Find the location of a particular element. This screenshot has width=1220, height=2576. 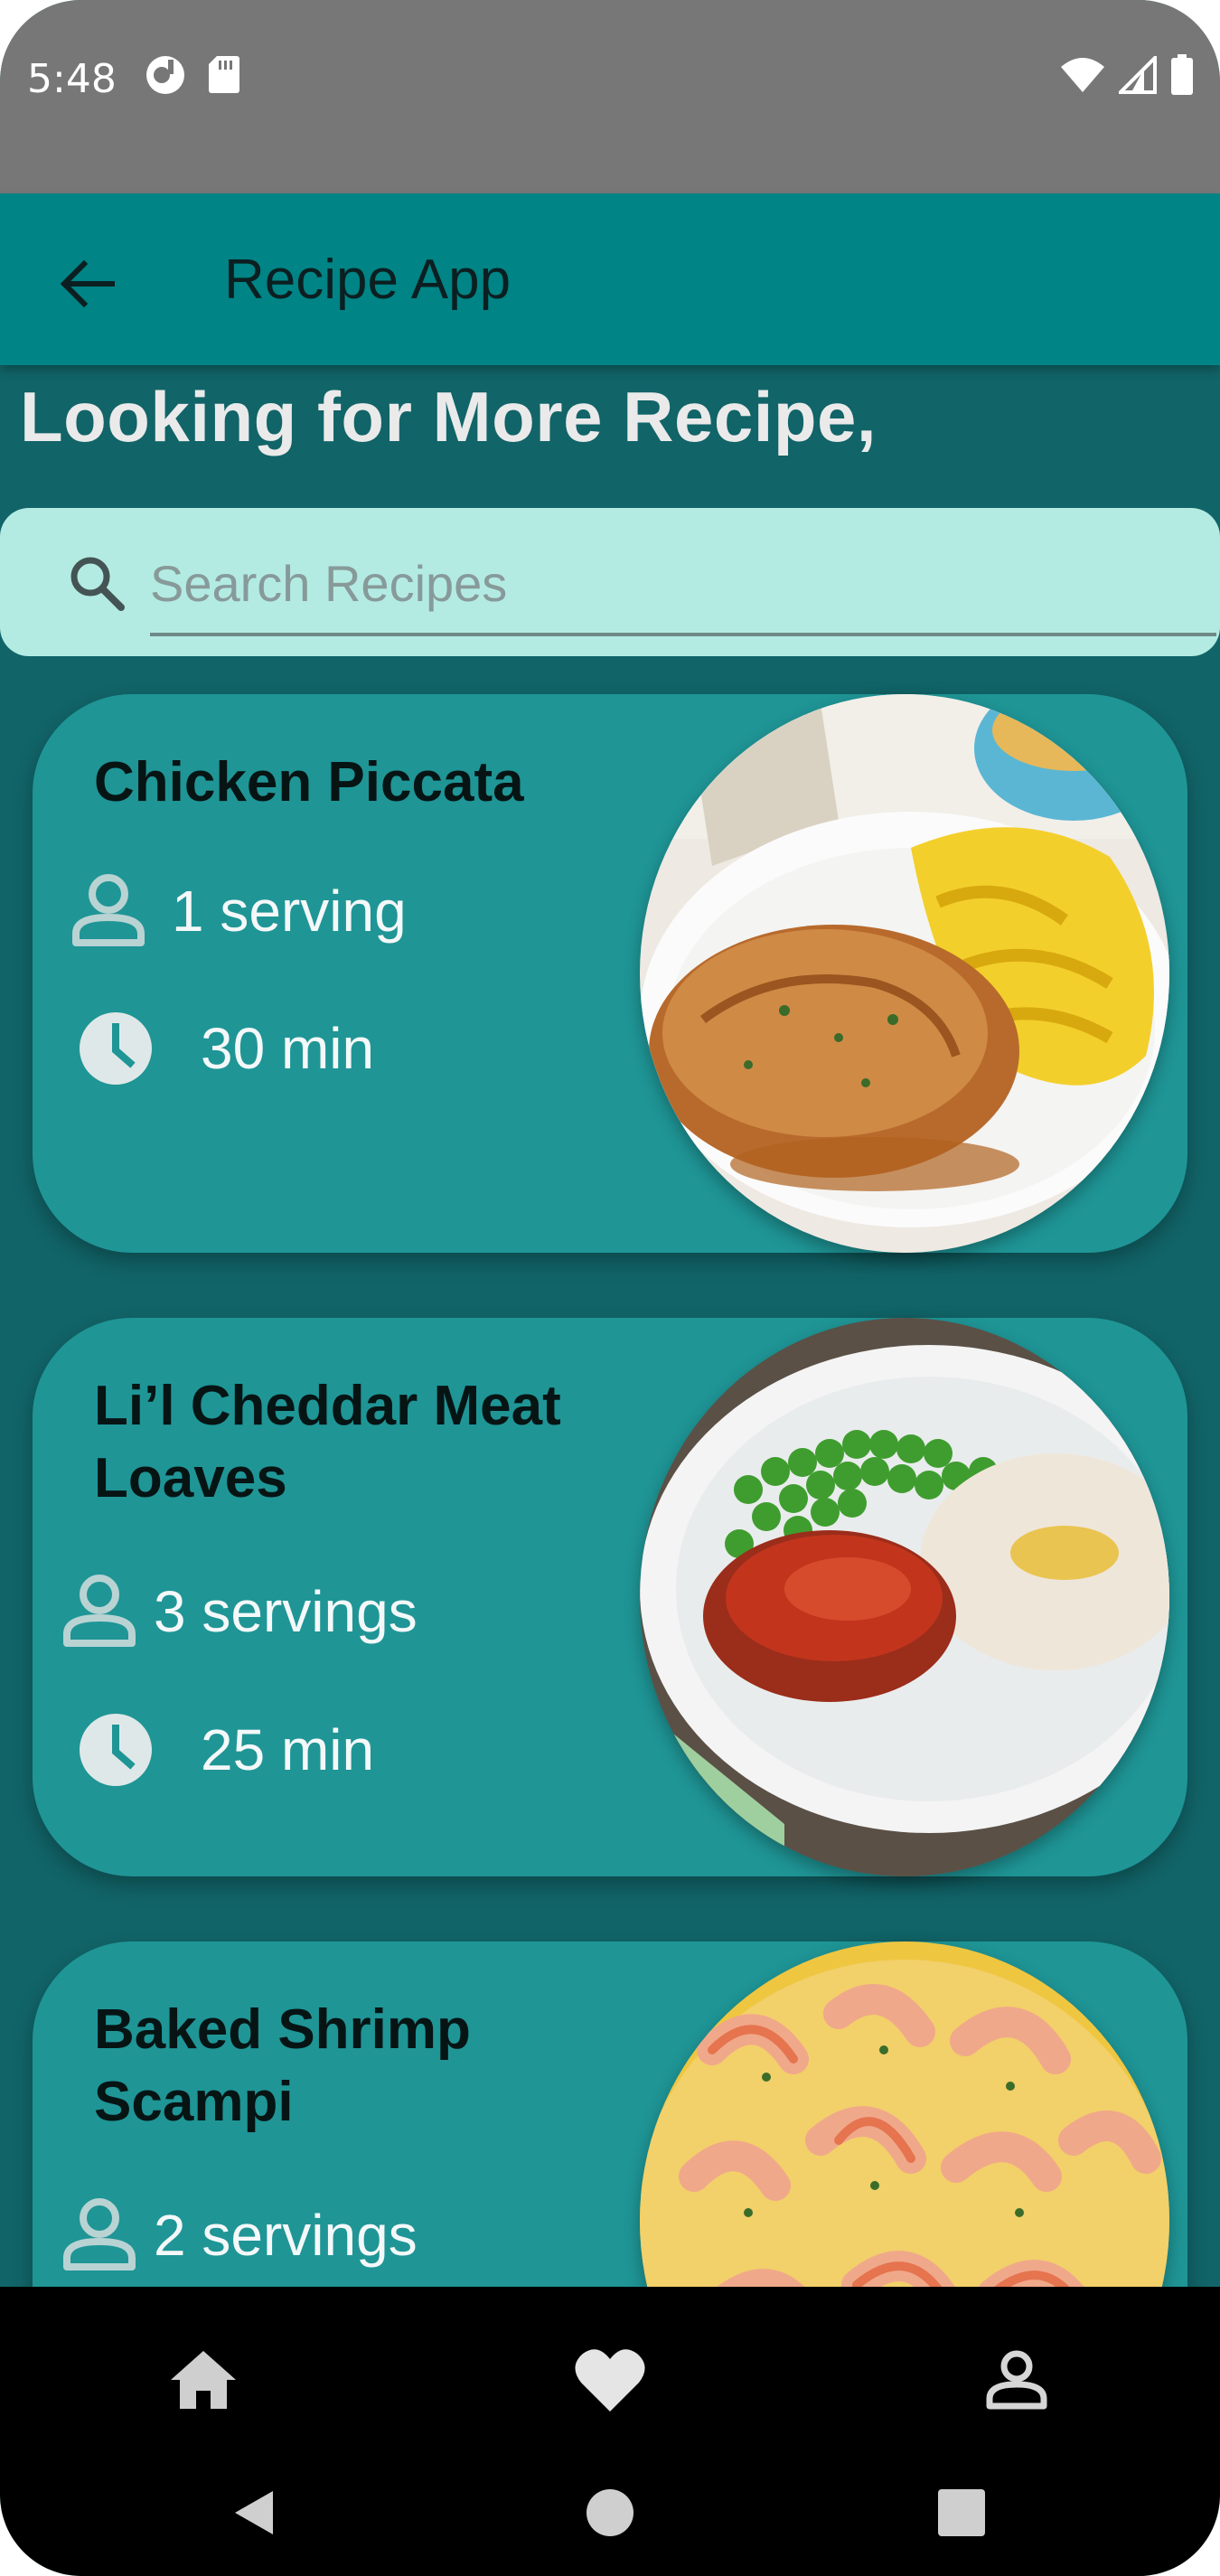

status-bar: 5:48 is located at coordinates (610, 96).